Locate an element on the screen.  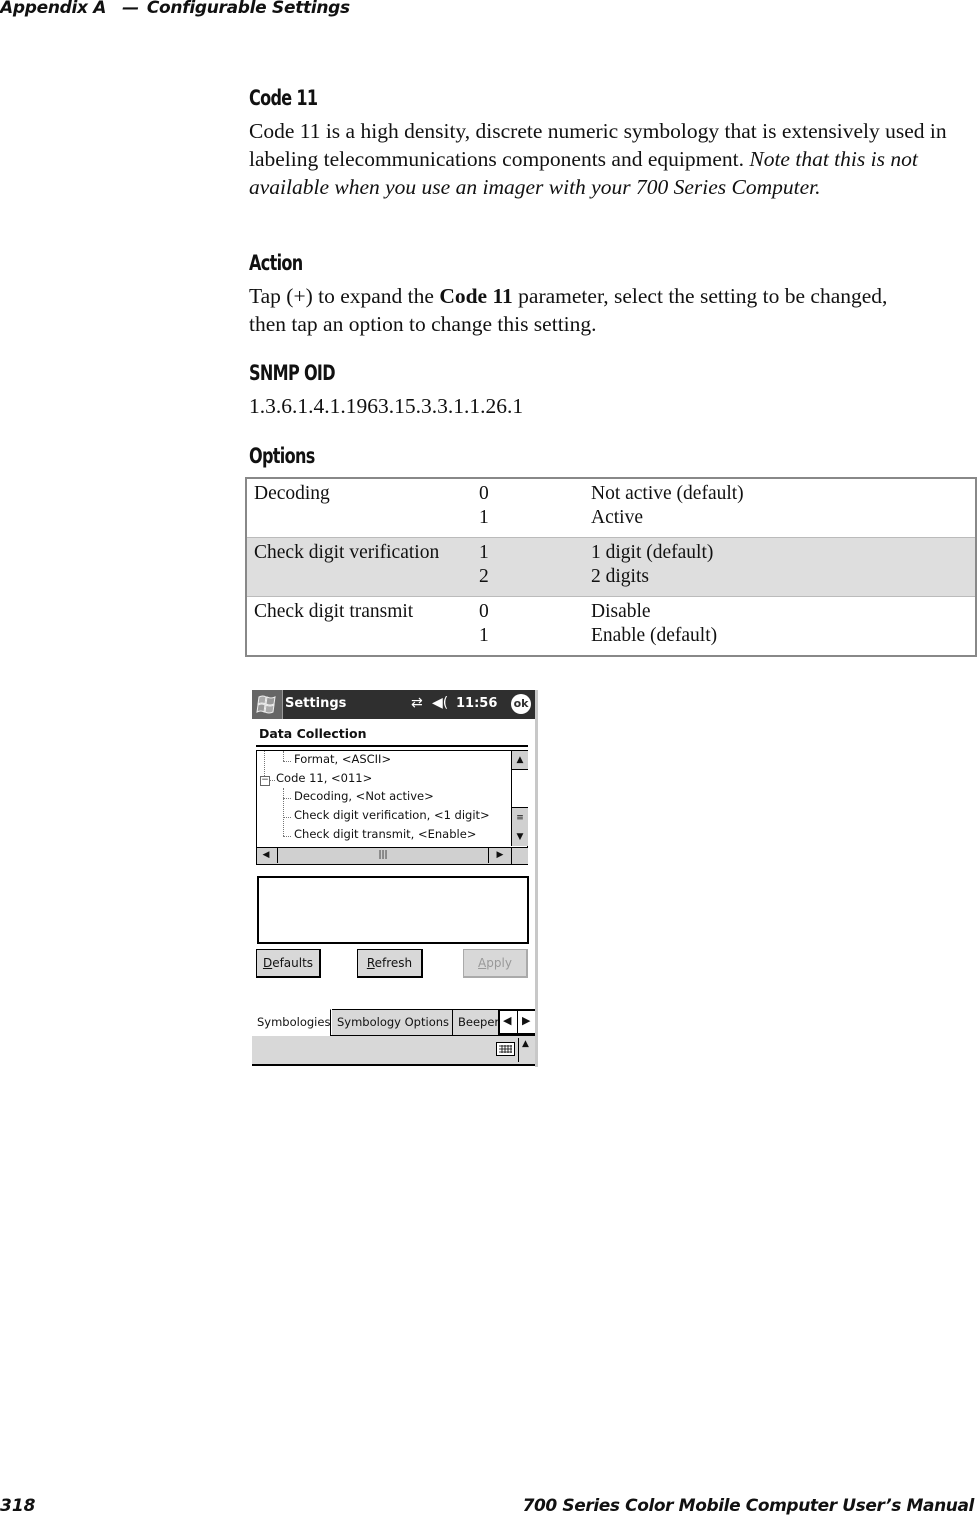
tab-beeper: Beeper is located at coordinates (478, 1022).